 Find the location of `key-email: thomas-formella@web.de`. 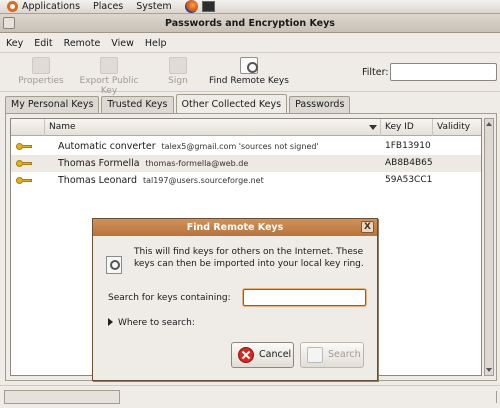

key-email: thomas-formella@web.de is located at coordinates (197, 163).